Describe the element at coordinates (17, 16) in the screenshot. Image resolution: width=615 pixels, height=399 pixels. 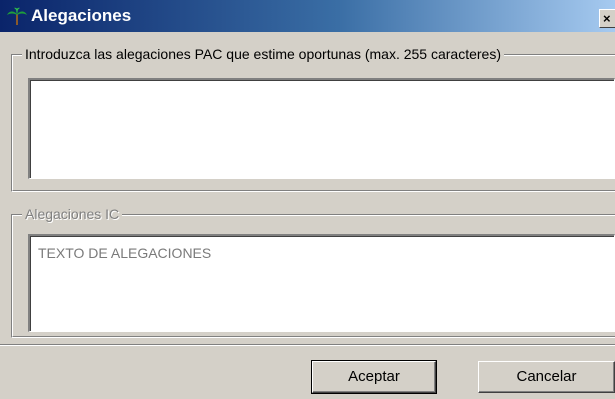
I see `palm-tree-icon` at that location.